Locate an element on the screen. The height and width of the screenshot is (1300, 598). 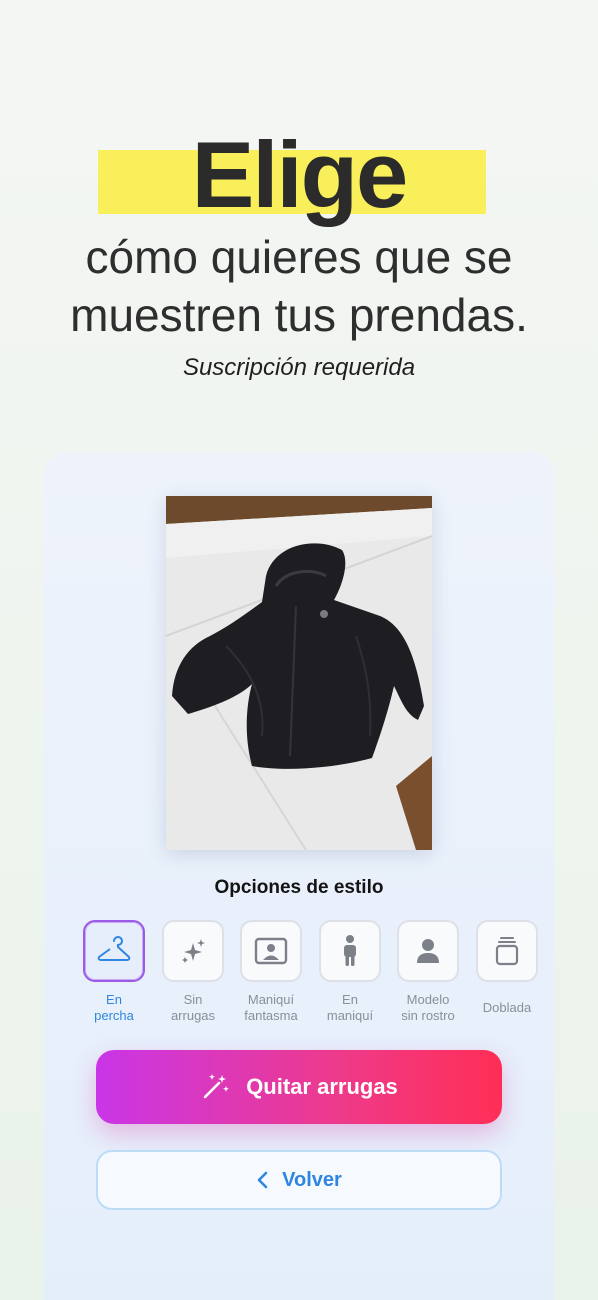
back-button: Volver is located at coordinates (299, 1180).